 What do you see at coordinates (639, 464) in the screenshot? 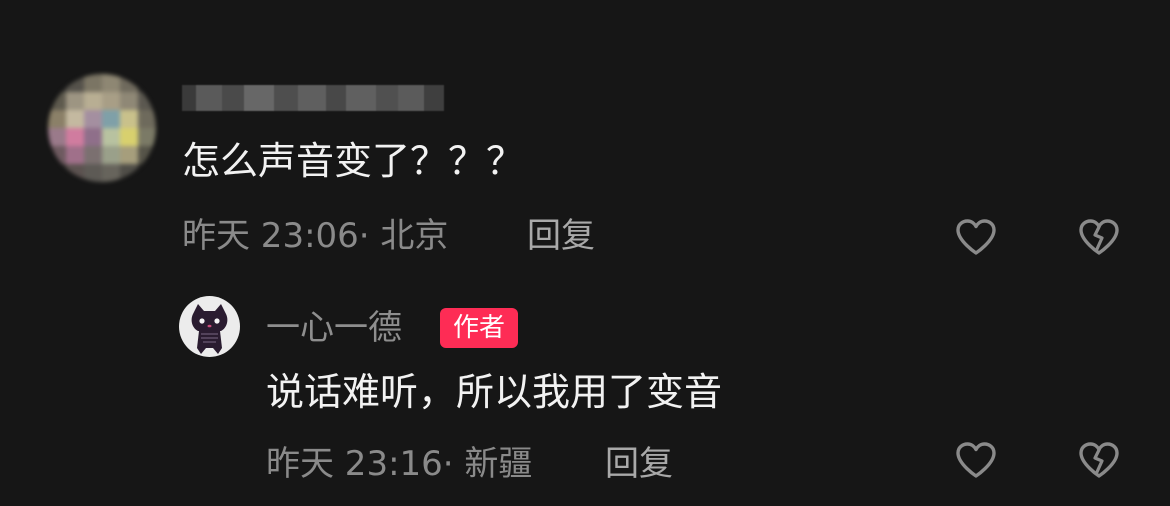
I see `reply-reply-button: 回复` at bounding box center [639, 464].